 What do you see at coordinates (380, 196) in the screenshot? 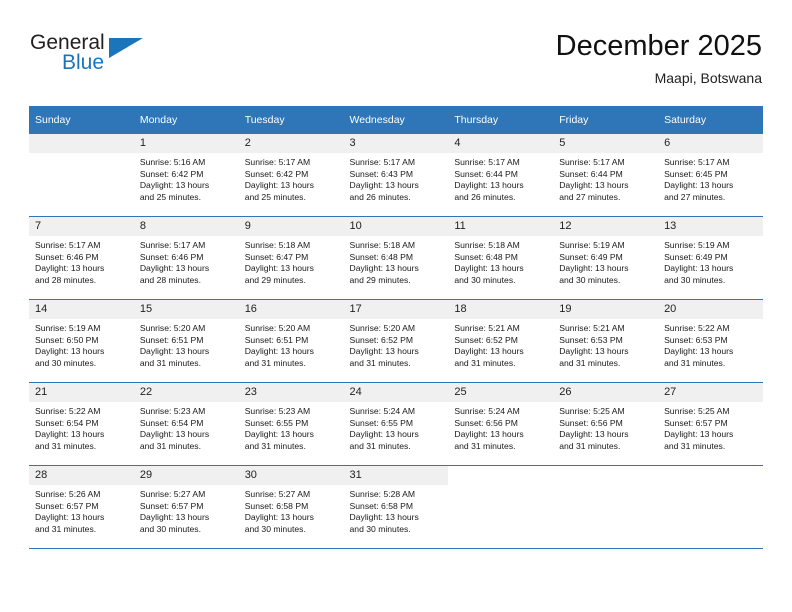
I see `day-detail-line: and 26 minutes.` at bounding box center [380, 196].